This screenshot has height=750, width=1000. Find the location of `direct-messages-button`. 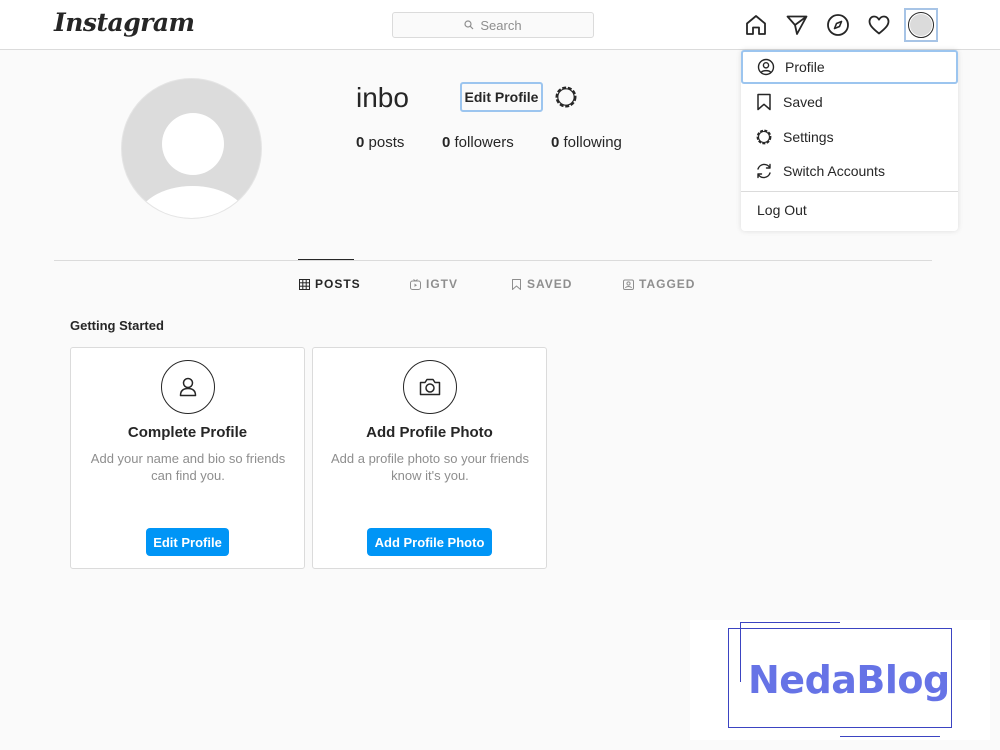

direct-messages-button is located at coordinates (797, 25).